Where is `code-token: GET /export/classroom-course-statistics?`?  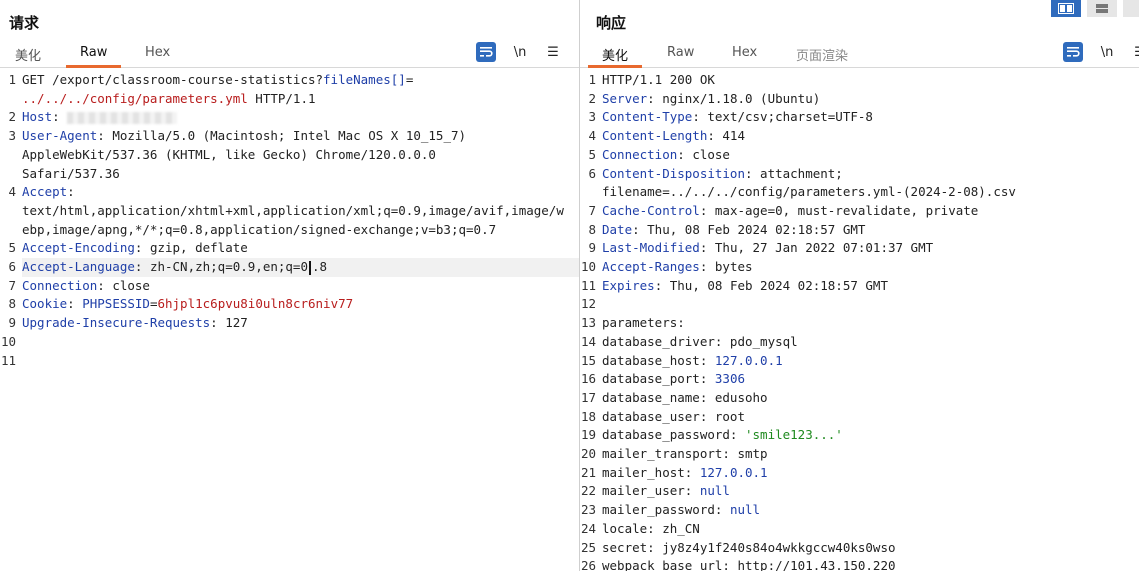
code-token: GET /export/classroom-course-statistics? is located at coordinates (173, 79).